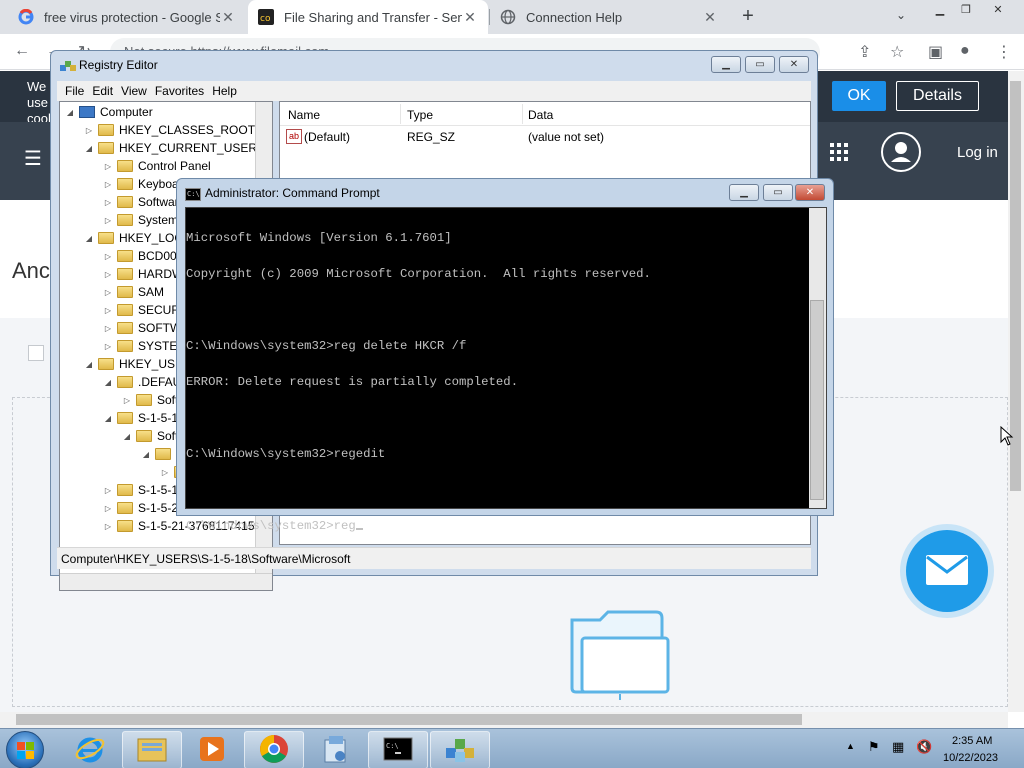 The width and height of the screenshot is (1024, 768). I want to click on tree-node: ◢ HKEY_CURRENT_USER, so click(170, 148).